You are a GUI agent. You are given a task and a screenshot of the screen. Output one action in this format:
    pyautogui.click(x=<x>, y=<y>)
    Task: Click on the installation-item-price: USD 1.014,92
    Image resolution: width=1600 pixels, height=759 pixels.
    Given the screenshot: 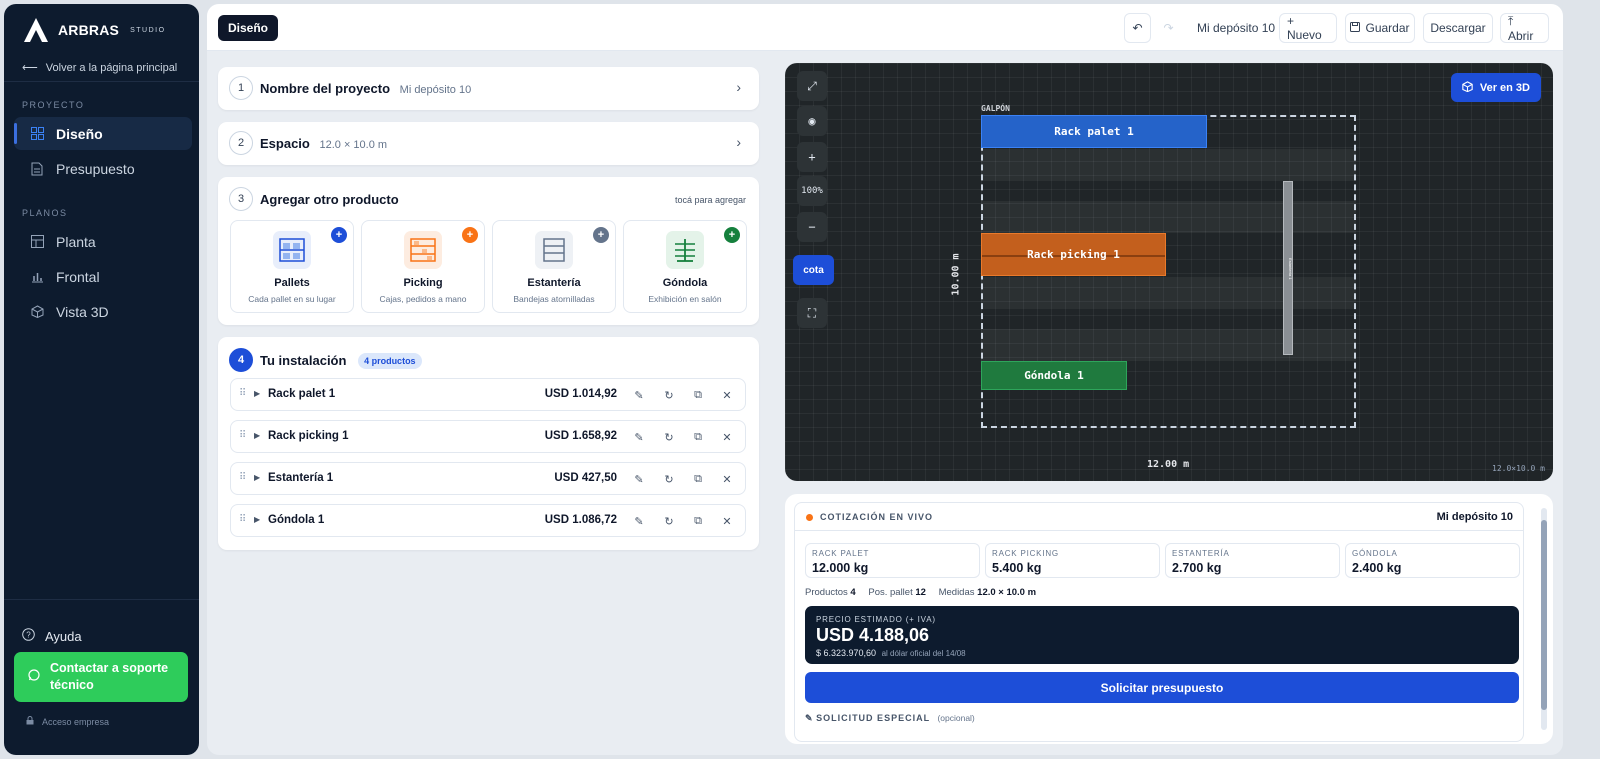 What is the action you would take?
    pyautogui.click(x=580, y=394)
    